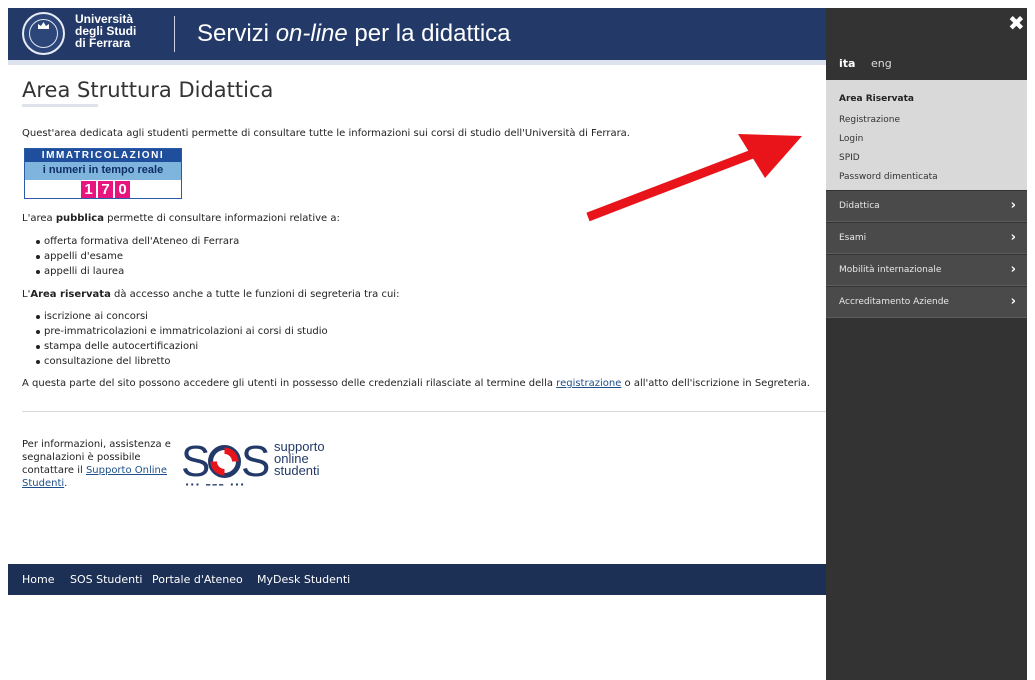 This screenshot has height=680, width=1035. I want to click on support-info-post: ., so click(66, 483).